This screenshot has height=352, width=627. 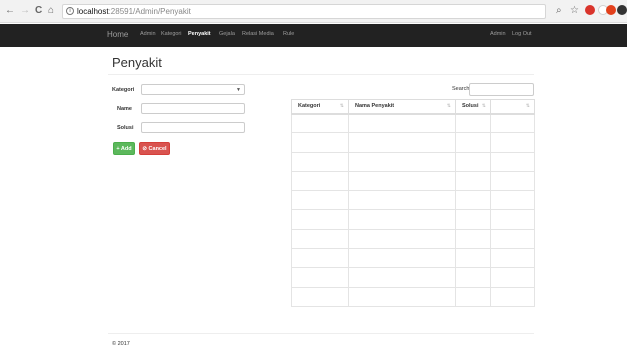 What do you see at coordinates (154, 148) in the screenshot?
I see `cancel-button: ⊘ Cancel` at bounding box center [154, 148].